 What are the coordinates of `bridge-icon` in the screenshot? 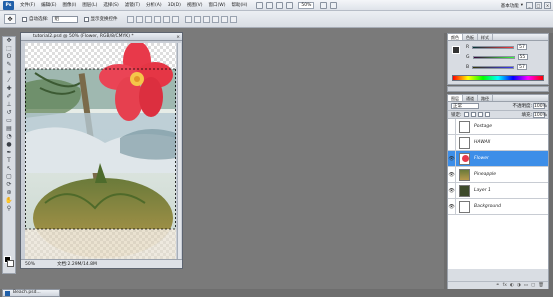 It's located at (260, 5).